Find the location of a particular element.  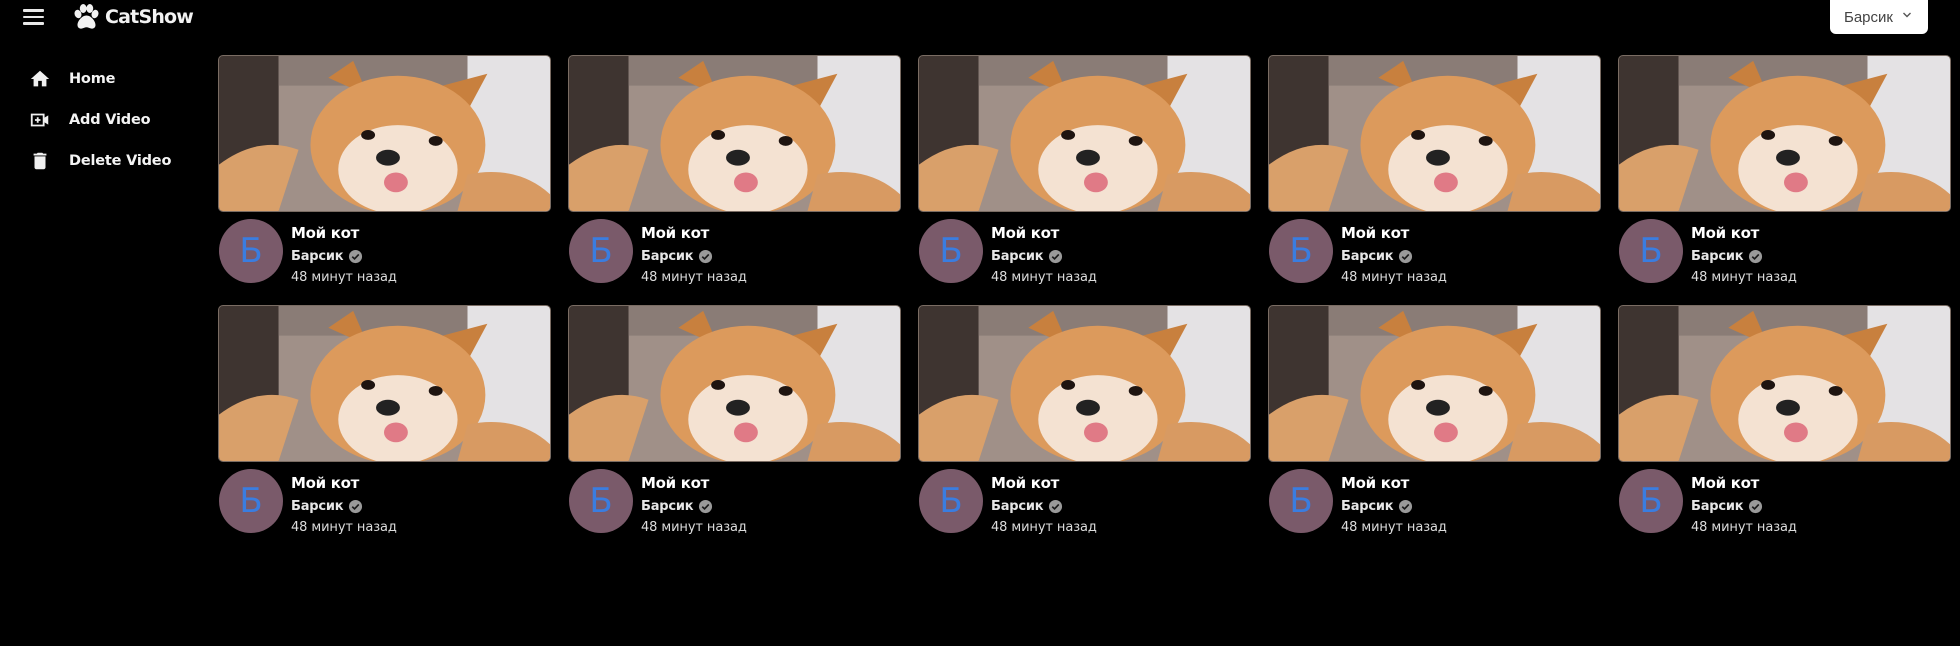

account-dropdown-button: Барсик is located at coordinates (1879, 17).